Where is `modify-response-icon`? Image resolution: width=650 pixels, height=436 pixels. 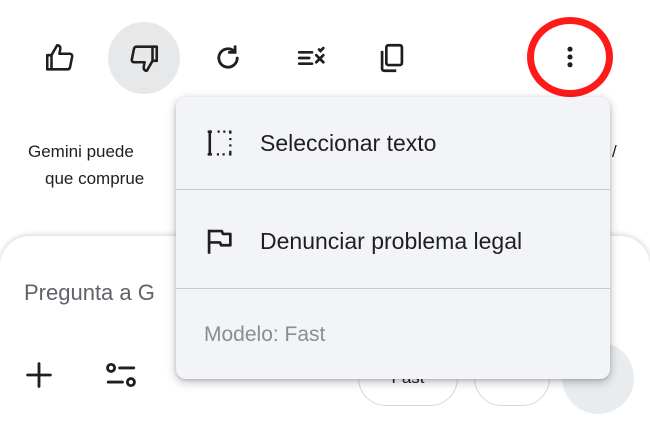
modify-response-icon is located at coordinates (311, 56).